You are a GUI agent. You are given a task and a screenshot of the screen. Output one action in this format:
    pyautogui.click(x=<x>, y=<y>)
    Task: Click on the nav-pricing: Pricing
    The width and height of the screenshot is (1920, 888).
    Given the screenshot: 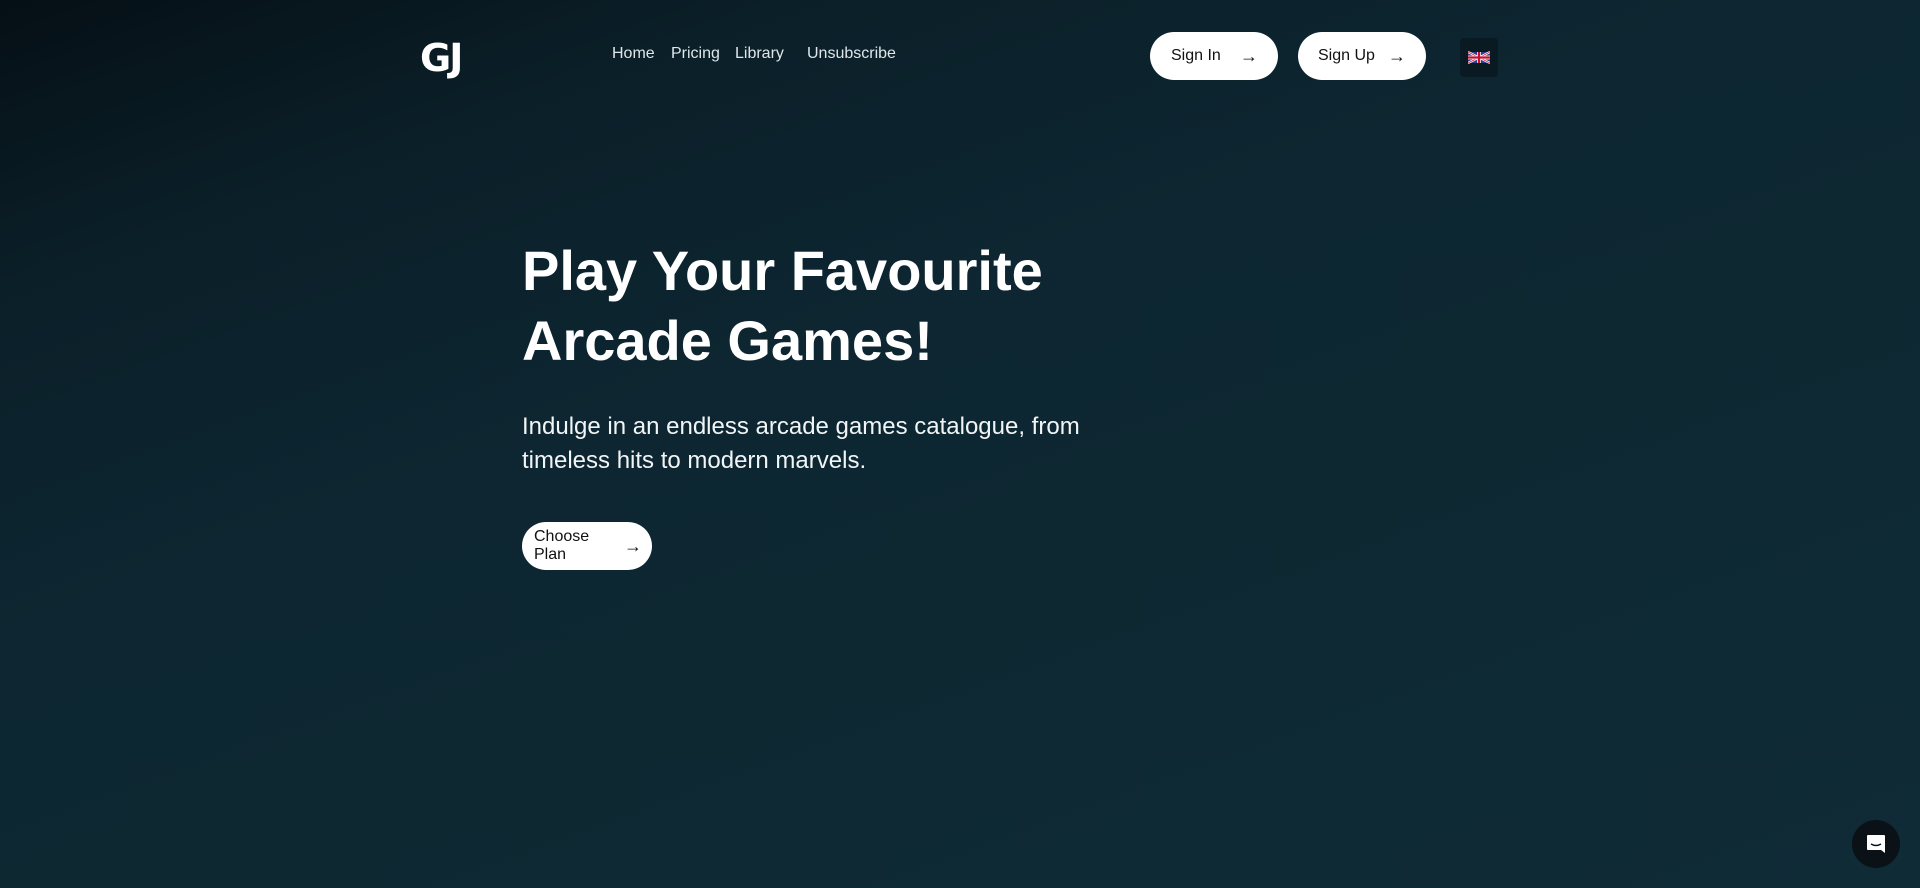 What is the action you would take?
    pyautogui.click(x=695, y=54)
    